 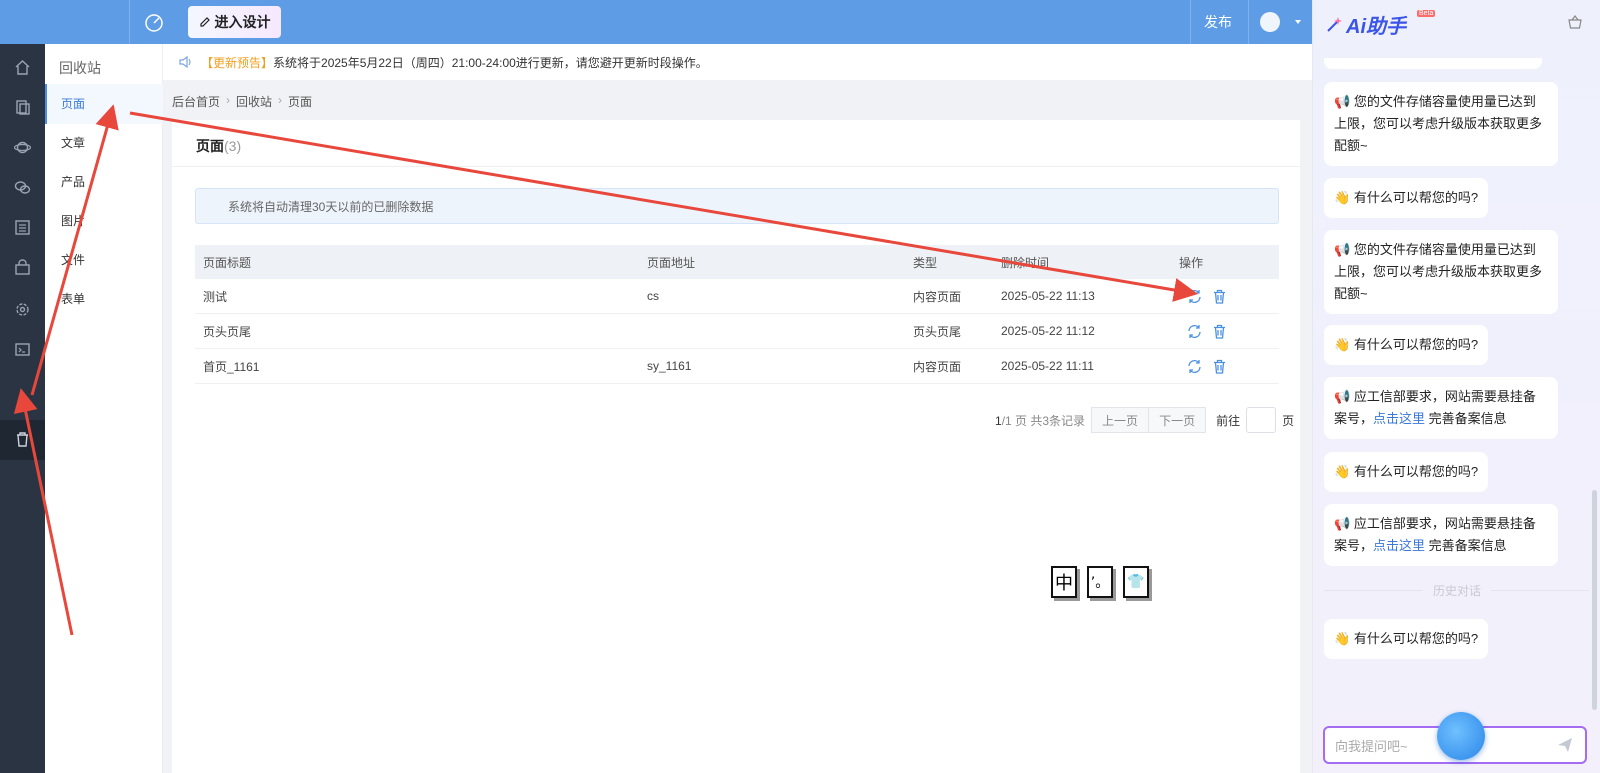 What do you see at coordinates (737, 366) in the screenshot?
I see `table-row: 首页_1161 sy_1161 内容页面 2025-05-22 11:11` at bounding box center [737, 366].